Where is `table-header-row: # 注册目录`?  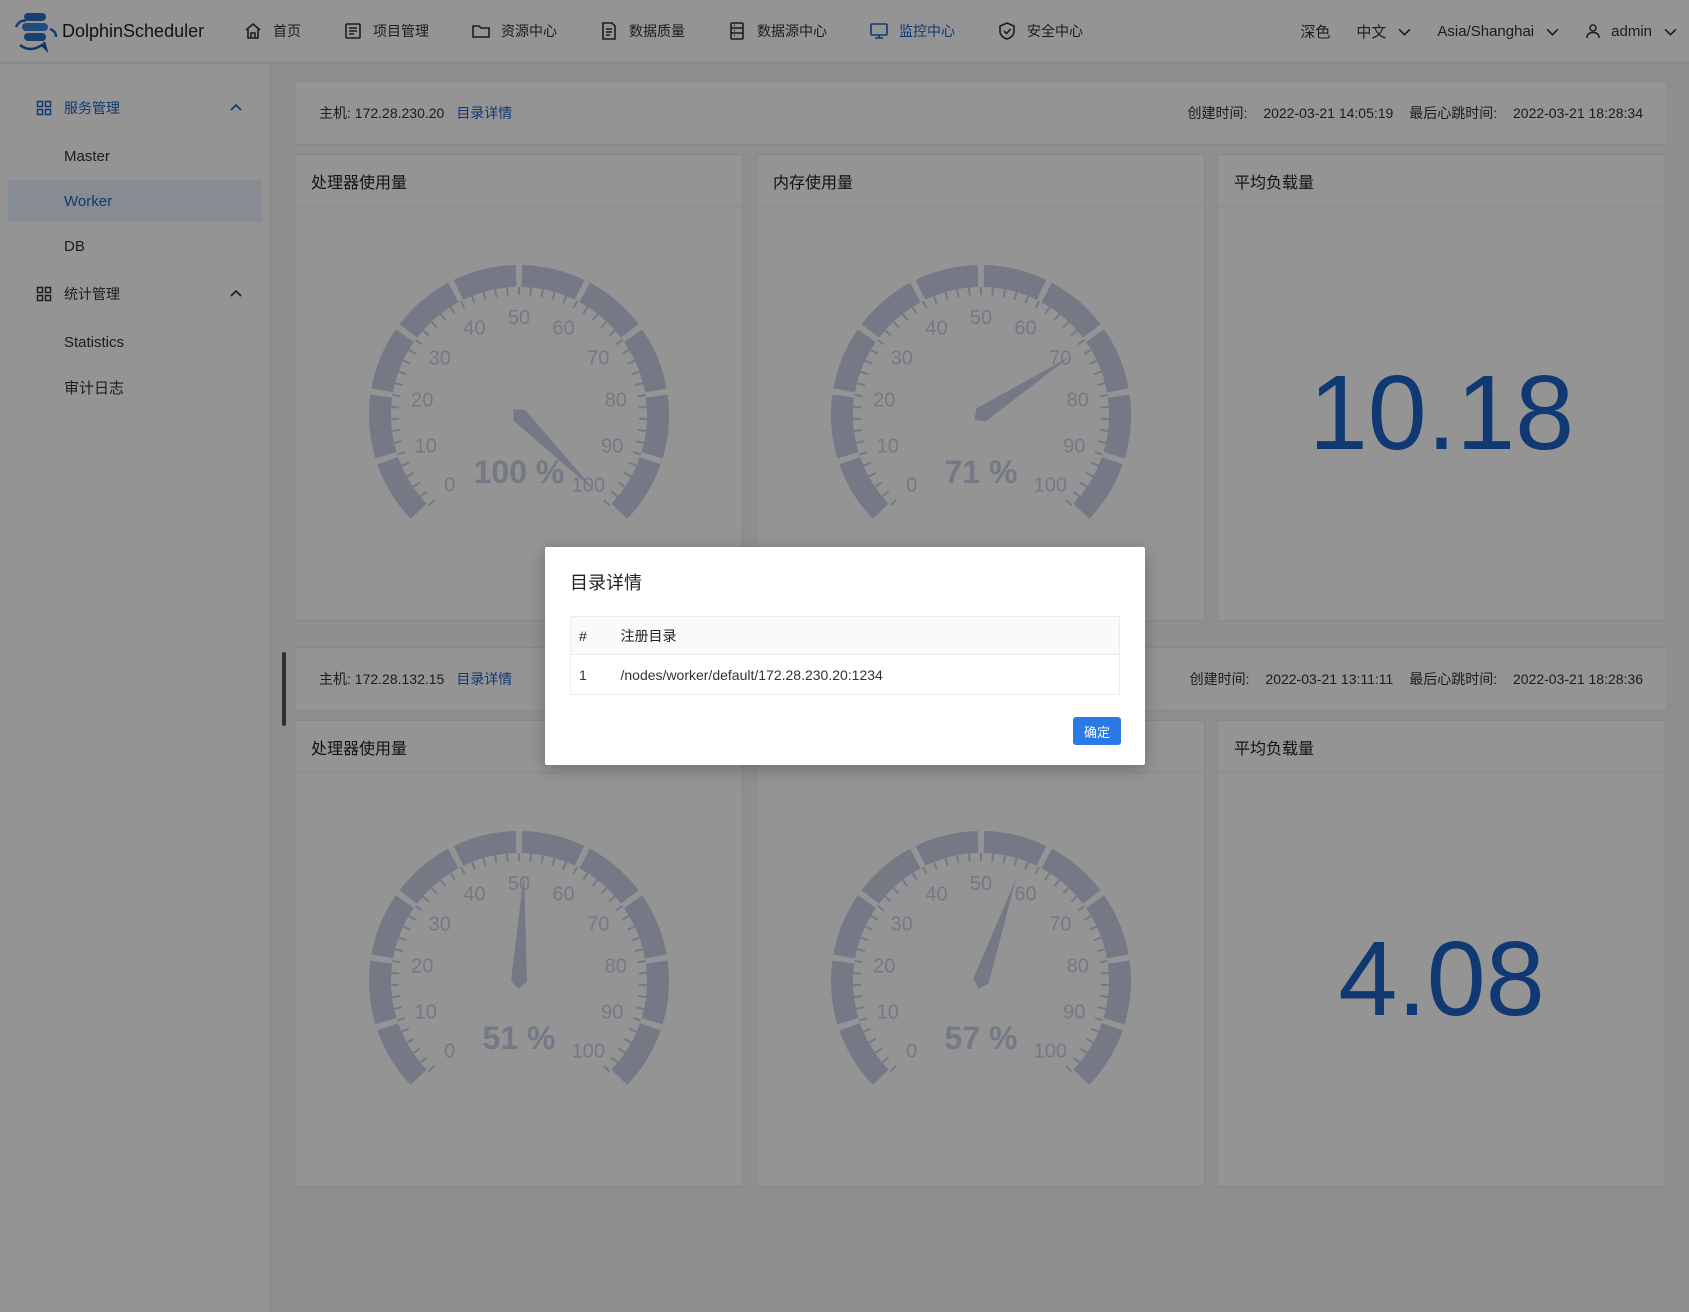 table-header-row: # 注册目录 is located at coordinates (845, 635).